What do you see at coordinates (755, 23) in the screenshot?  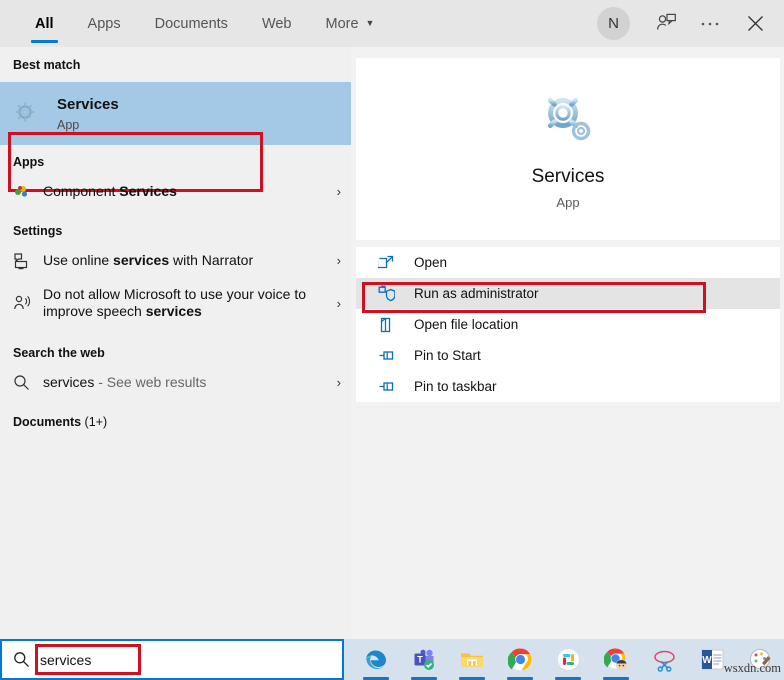 I see `close-icon` at bounding box center [755, 23].